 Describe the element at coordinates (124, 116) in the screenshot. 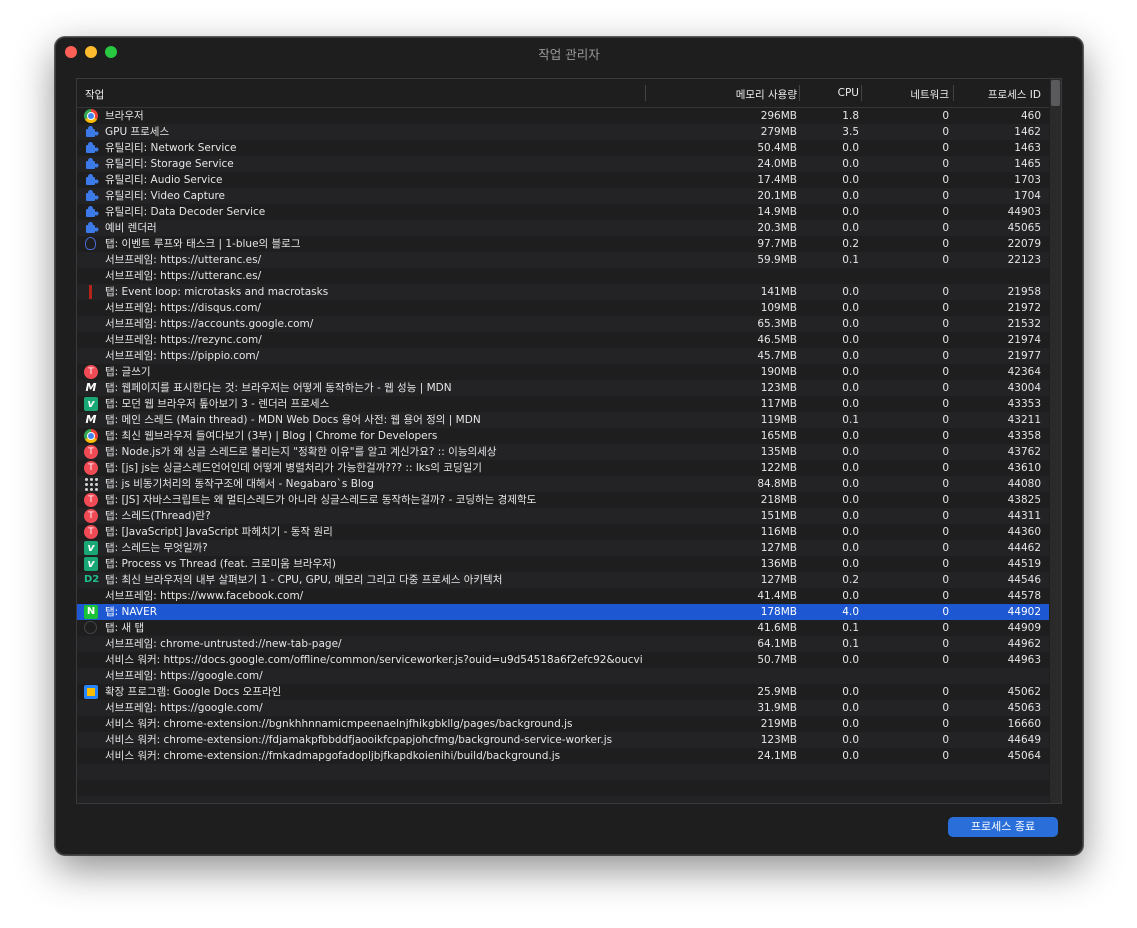

I see `process-name: 브라우저` at that location.